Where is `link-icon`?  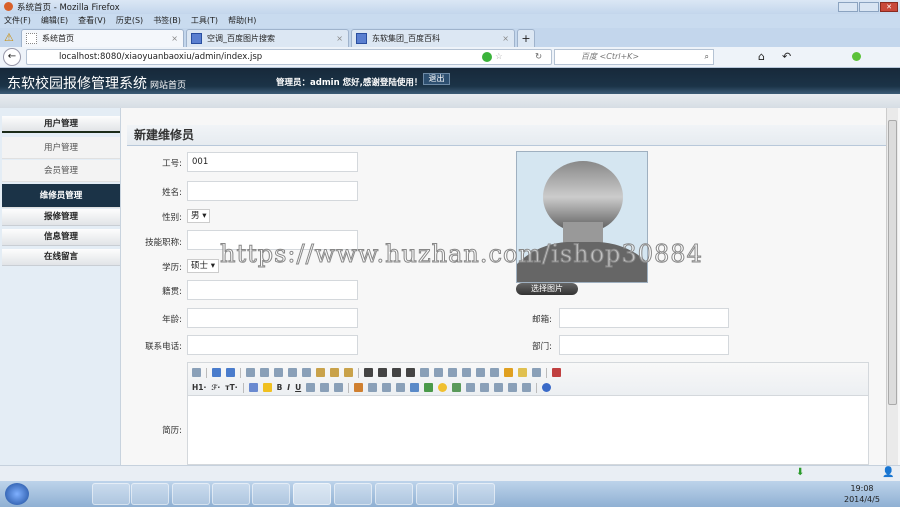
link-icon is located at coordinates (513, 387).